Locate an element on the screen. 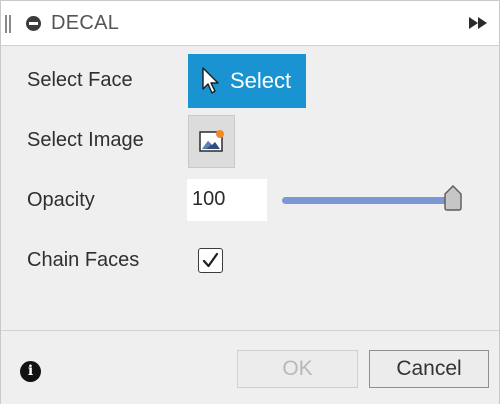 The width and height of the screenshot is (500, 404). ok-button: OK is located at coordinates (297, 369).